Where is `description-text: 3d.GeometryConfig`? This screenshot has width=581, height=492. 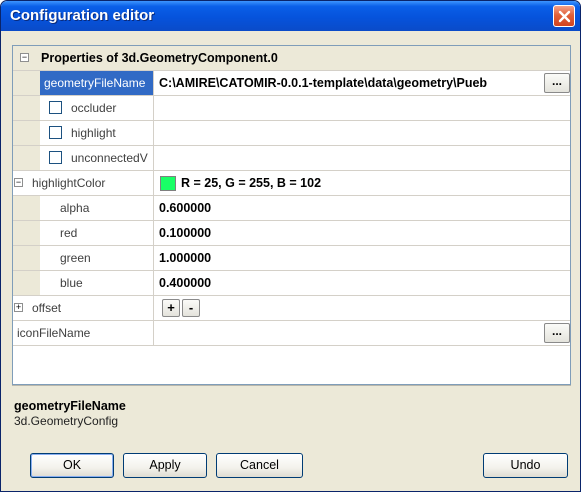 description-text: 3d.GeometryConfig is located at coordinates (66, 421).